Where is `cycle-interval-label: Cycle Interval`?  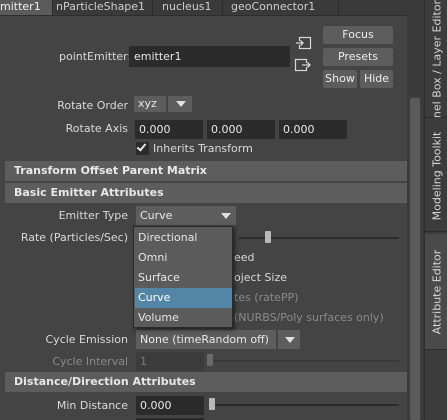
cycle-interval-label: Cycle Interval is located at coordinates (90, 361).